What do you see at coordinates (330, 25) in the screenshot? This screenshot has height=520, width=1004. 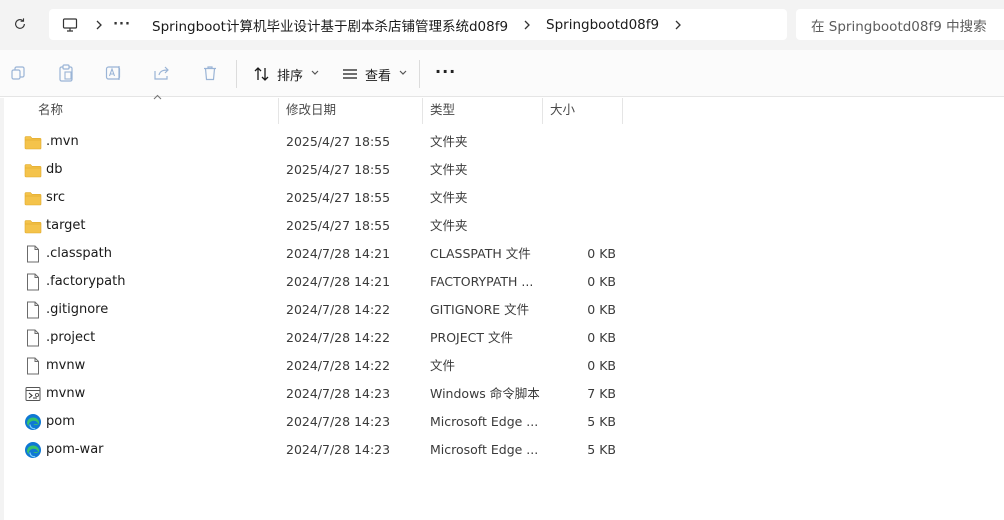 I see `breadcrumb-item-project: Springboot计算机毕业设计基于剧本杀店铺管理系统d08f9` at bounding box center [330, 25].